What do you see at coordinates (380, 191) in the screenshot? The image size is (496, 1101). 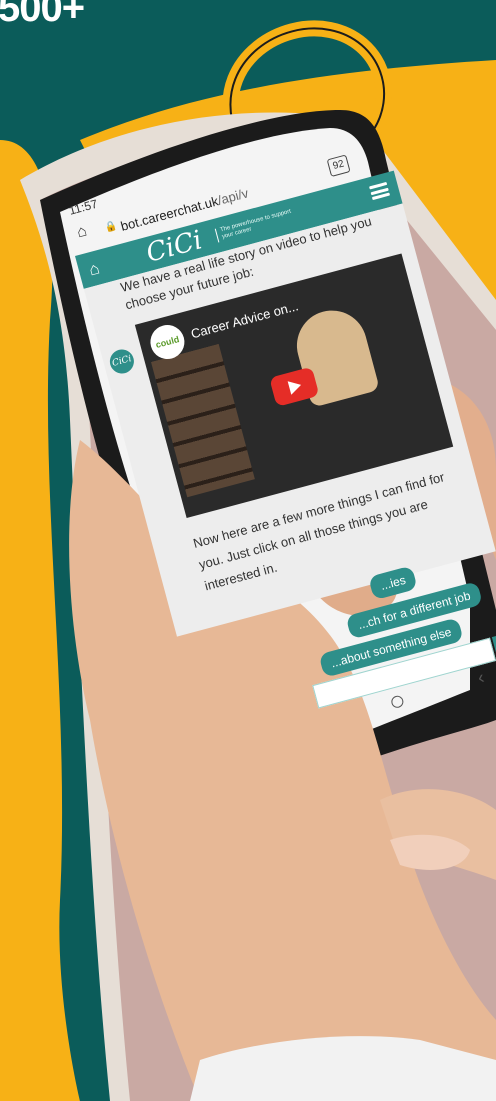 I see `menu-icon` at bounding box center [380, 191].